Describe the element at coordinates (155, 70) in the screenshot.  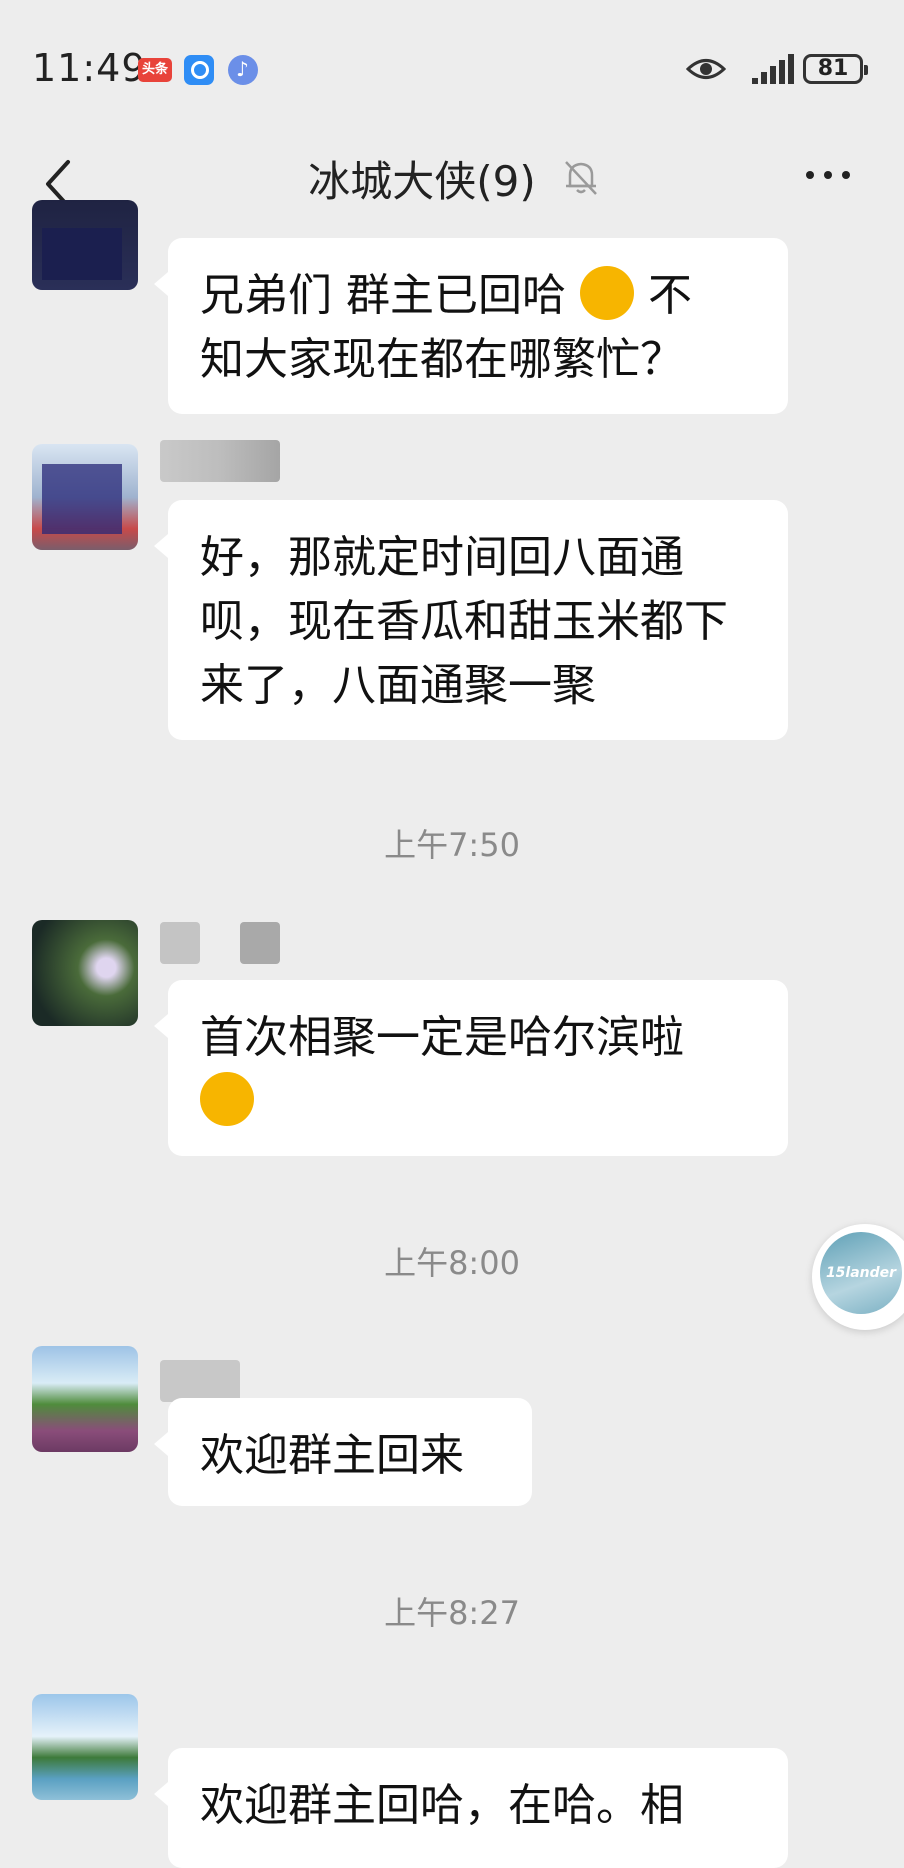
I see `toutiao-icon: 头条` at that location.